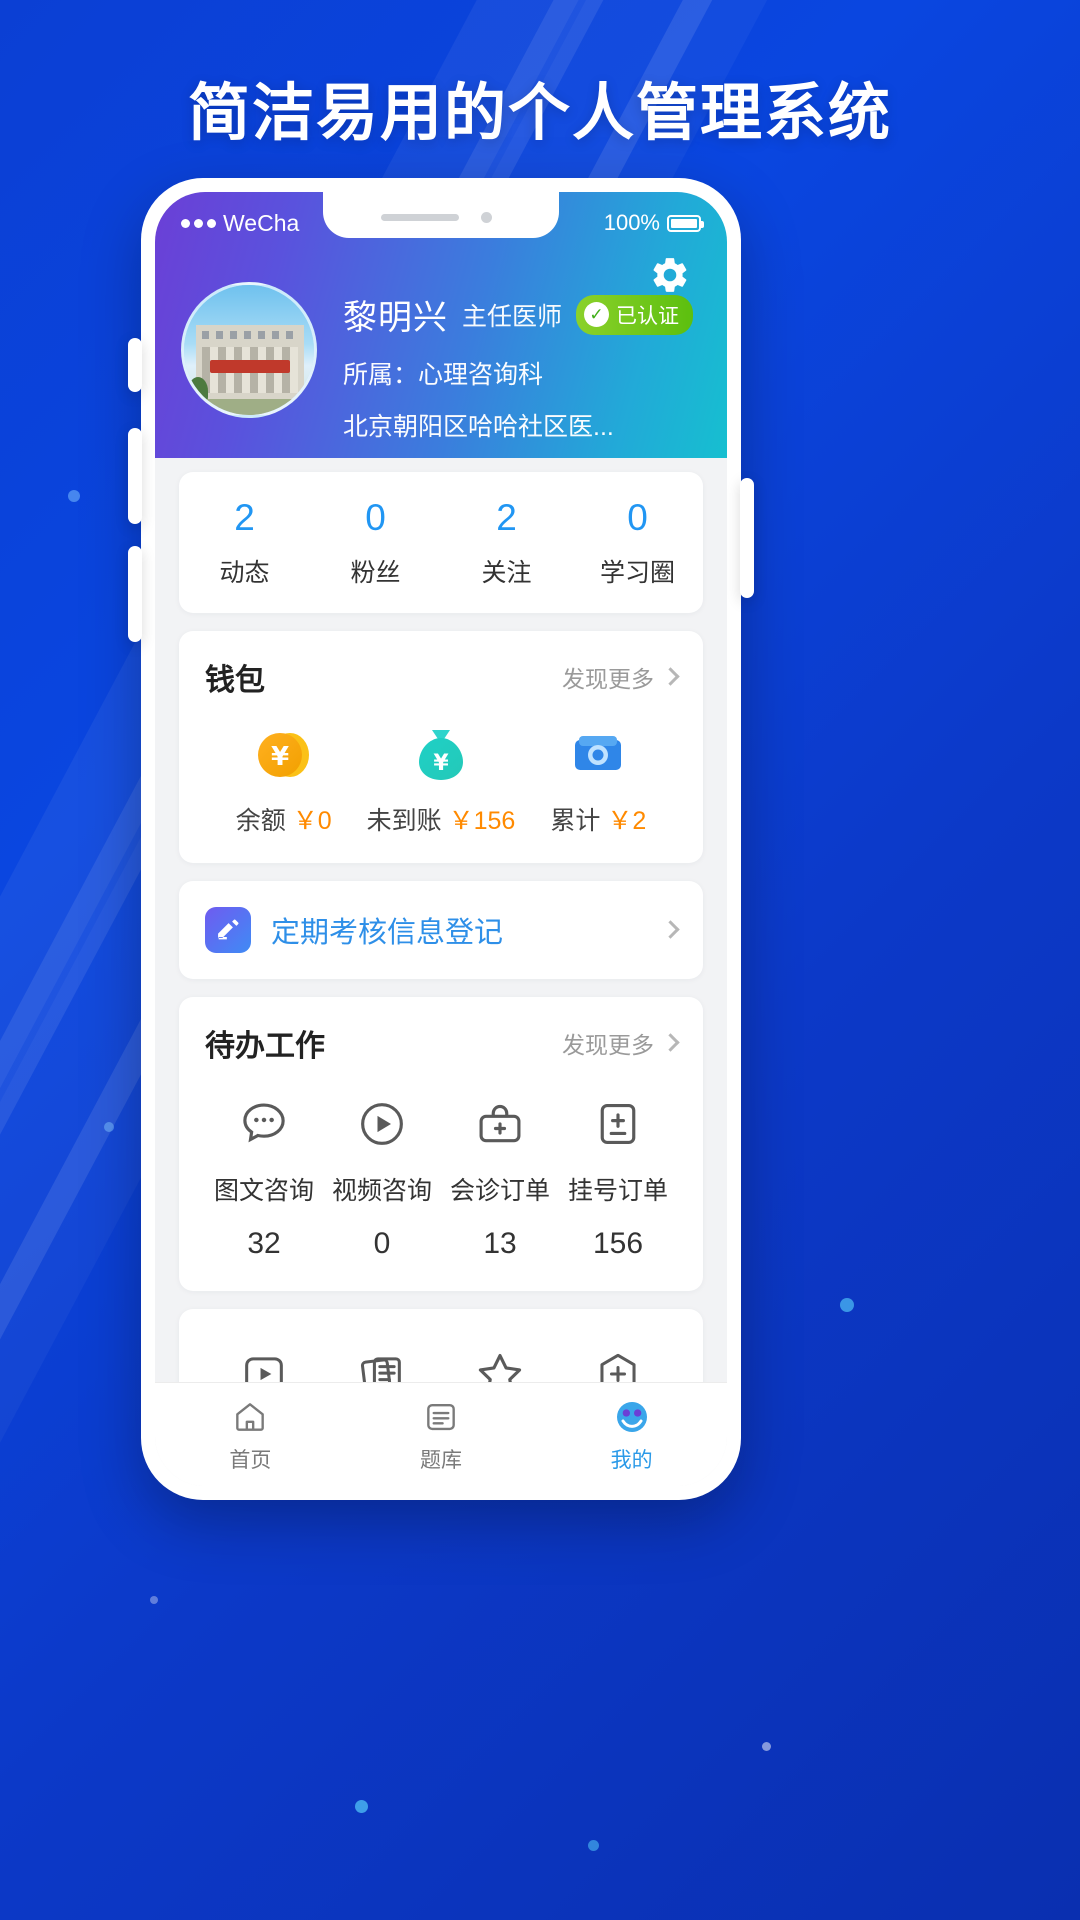 Image resolution: width=1080 pixels, height=1920 pixels. I want to click on todo-item-count: 32, so click(264, 1243).